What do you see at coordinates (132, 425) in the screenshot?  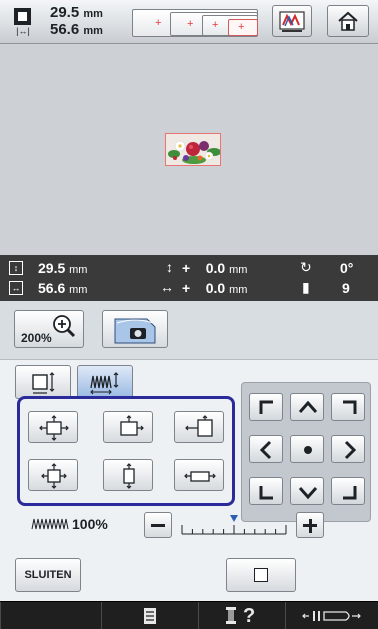 I see `expand-up-icon` at bounding box center [132, 425].